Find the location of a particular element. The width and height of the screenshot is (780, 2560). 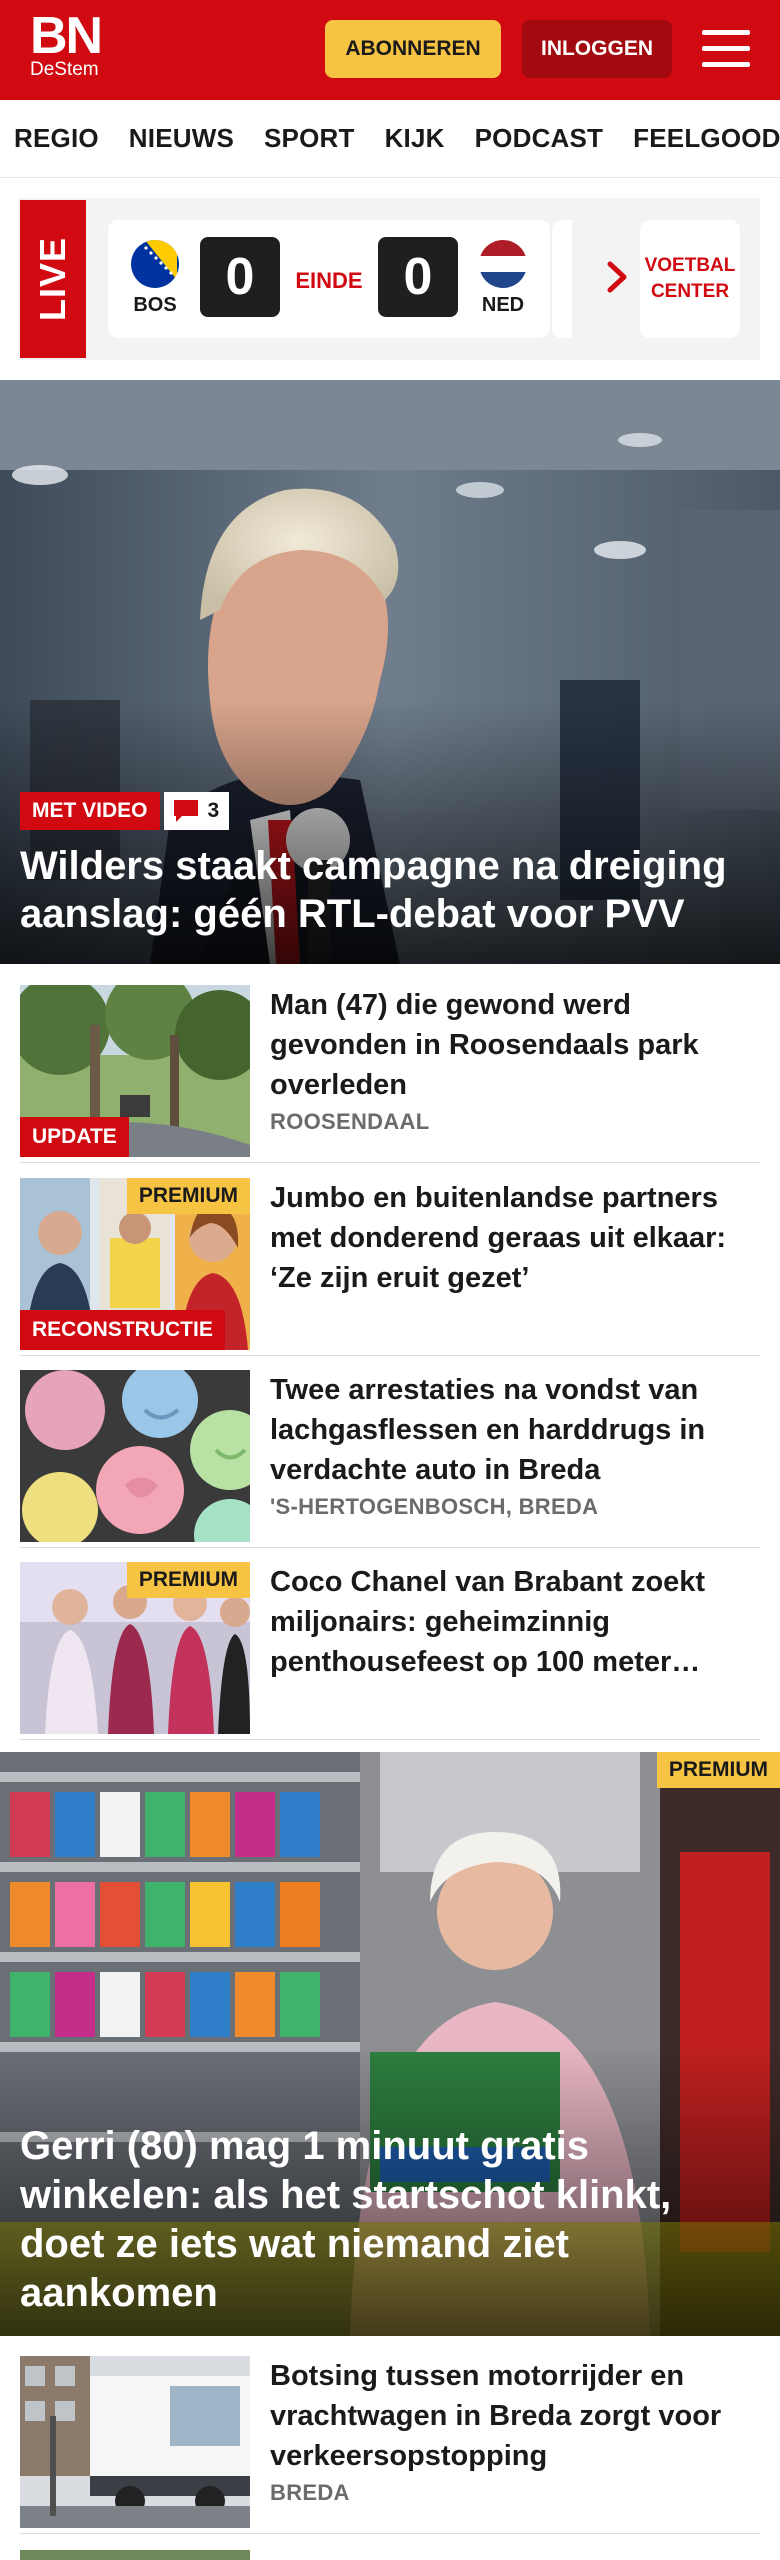

home-team: BOS is located at coordinates (155, 278).